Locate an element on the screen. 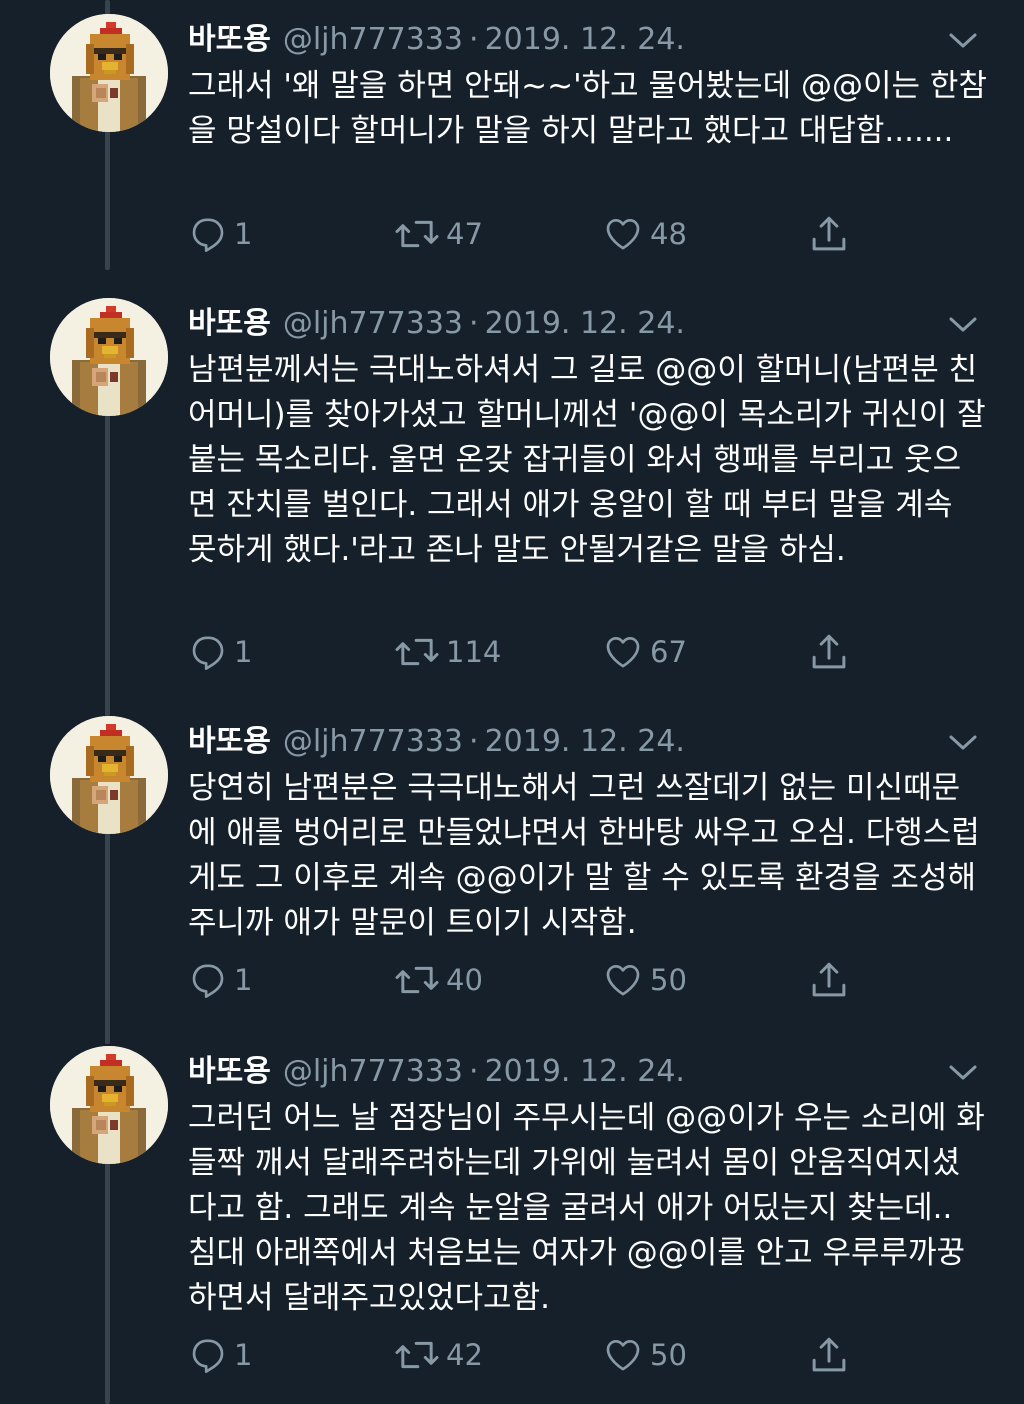  retweet-button: 47 is located at coordinates (438, 234).